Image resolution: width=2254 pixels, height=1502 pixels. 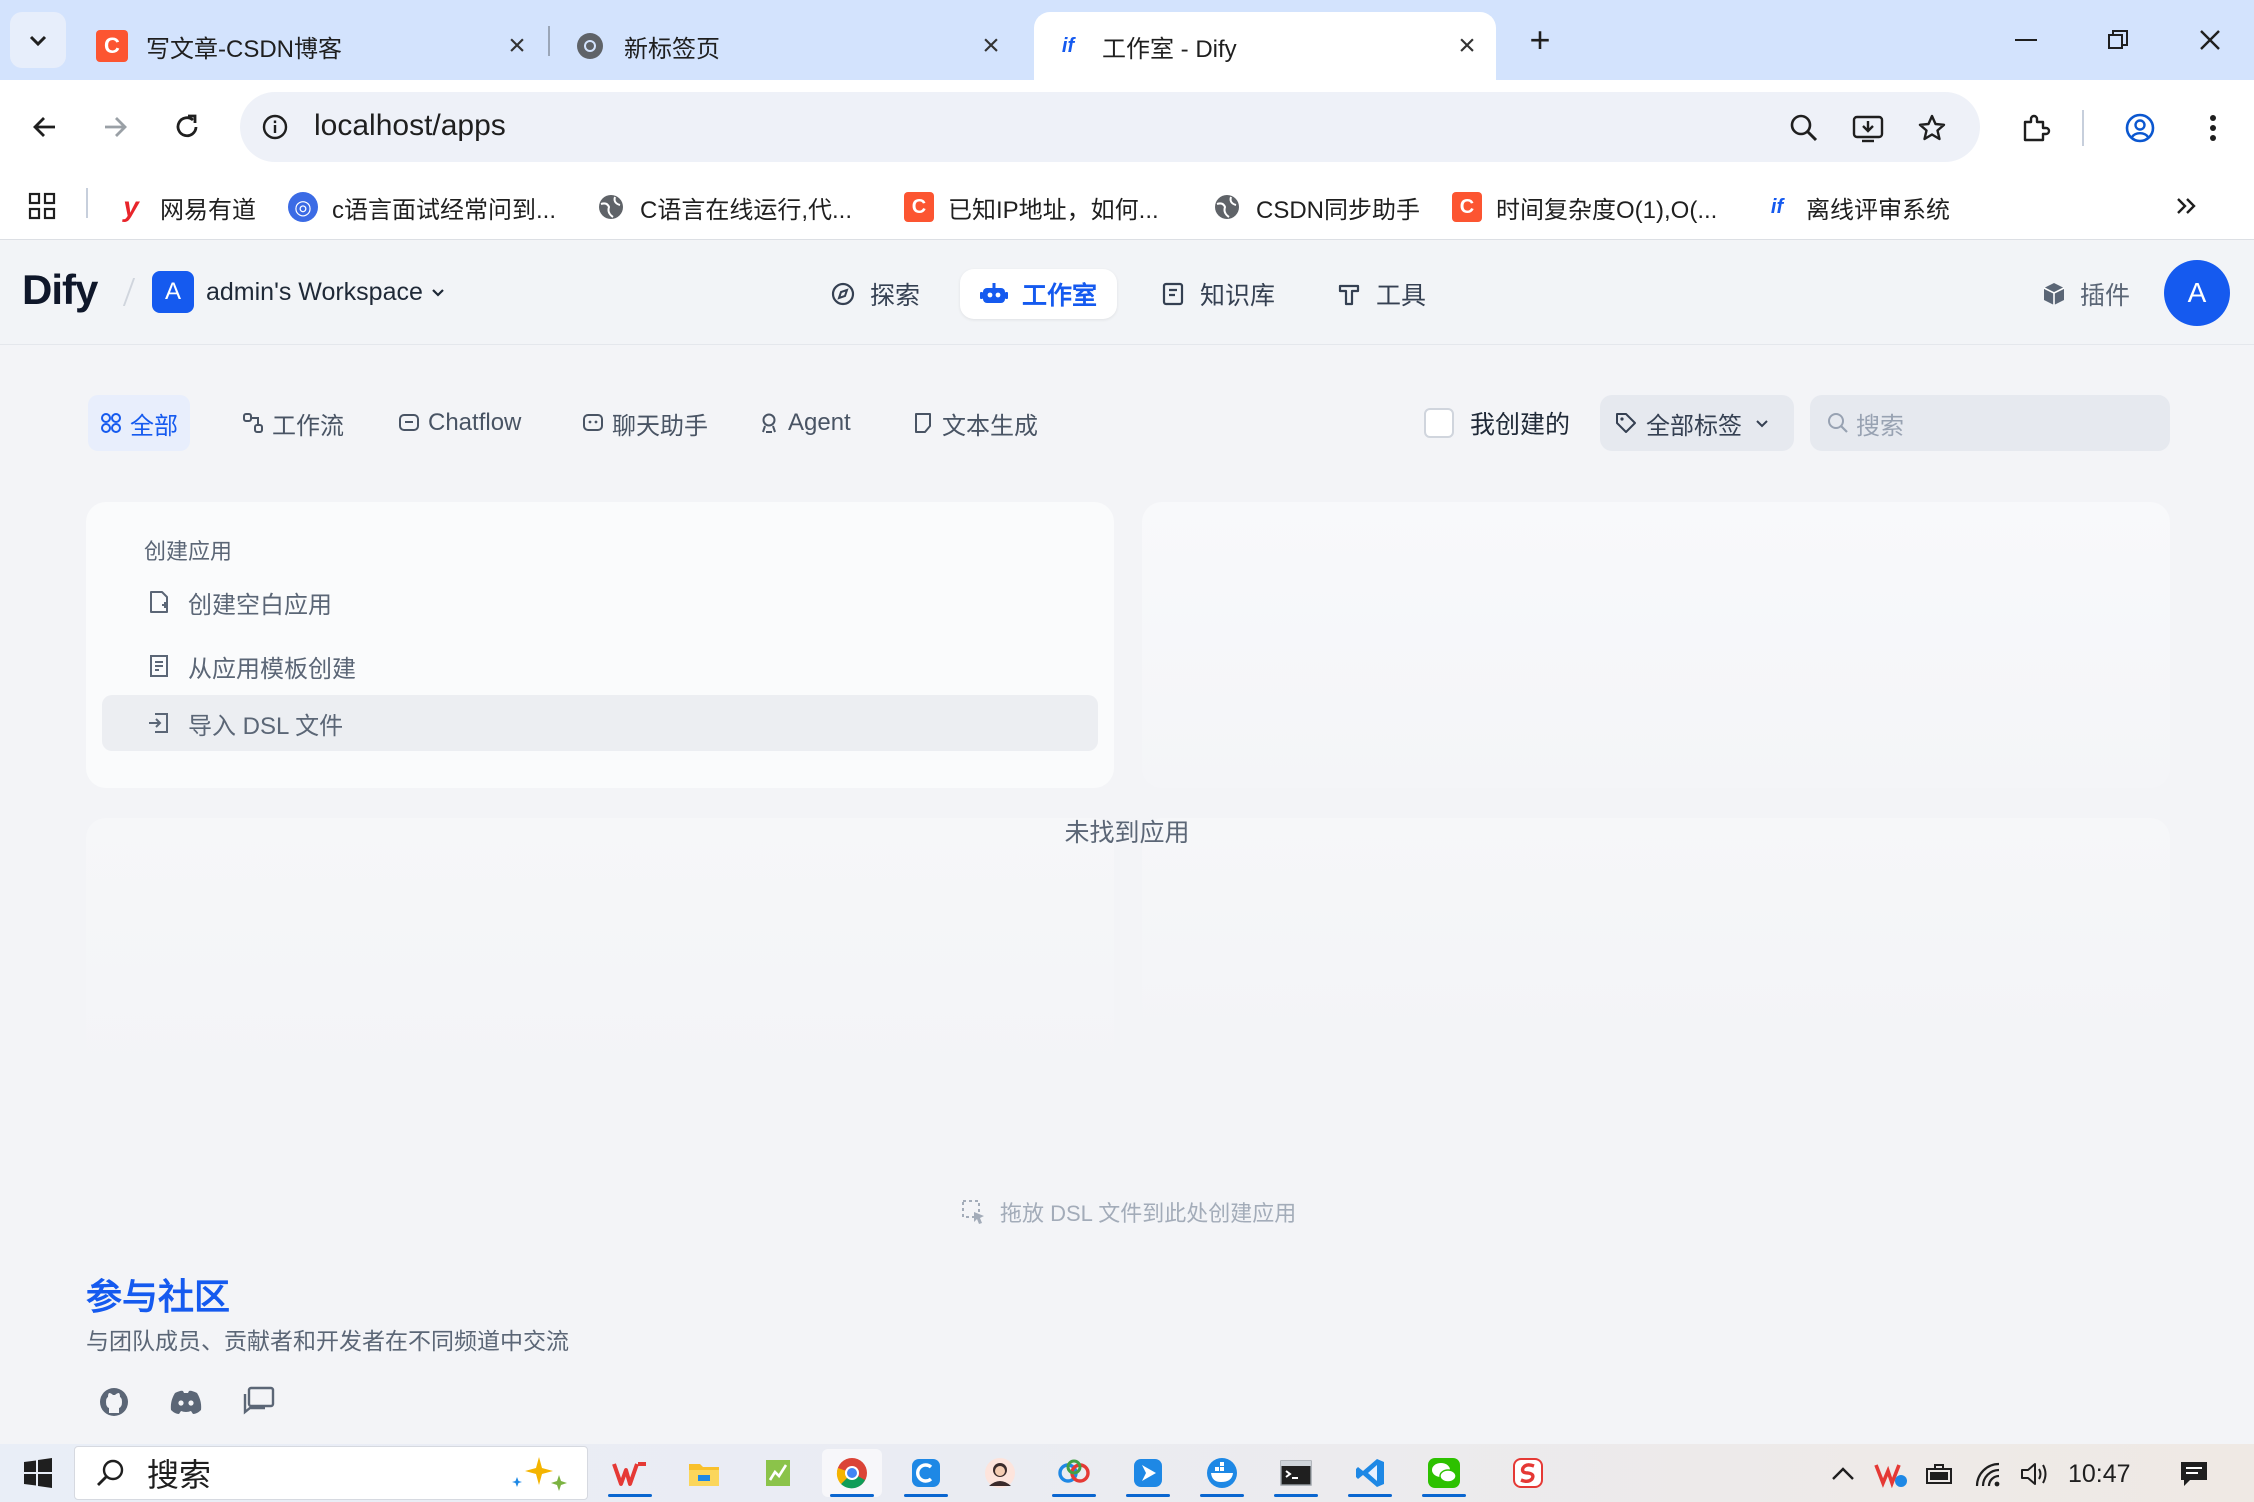 I want to click on volume-icon, so click(x=2035, y=1474).